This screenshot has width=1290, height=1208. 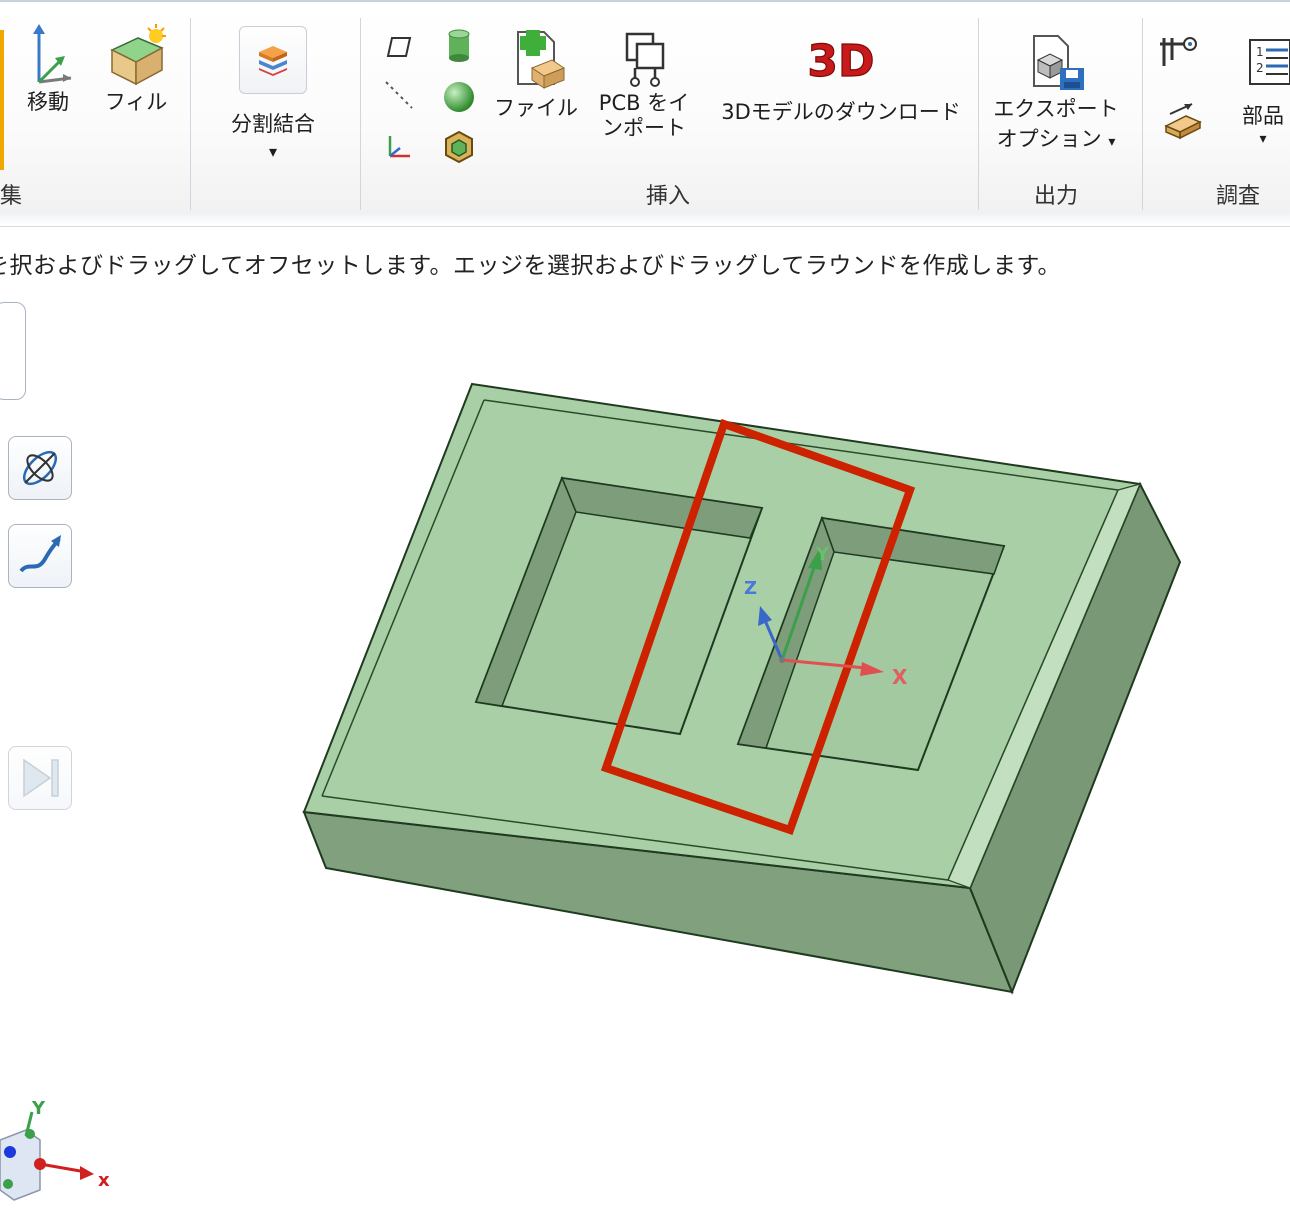 I want to click on mini-y-label: Y, so click(x=38, y=1108).